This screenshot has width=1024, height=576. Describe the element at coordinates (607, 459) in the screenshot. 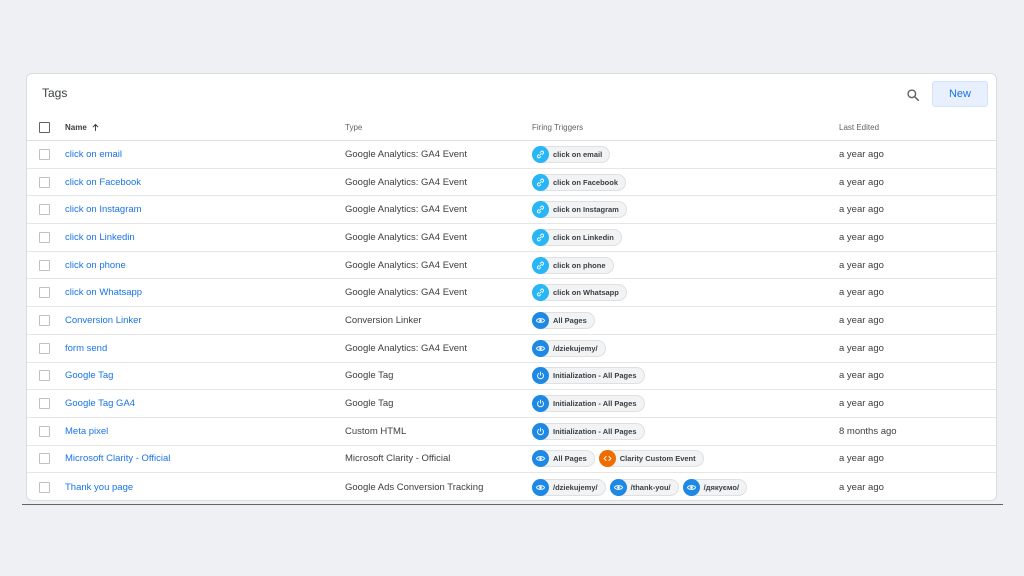

I see `code-icon` at that location.